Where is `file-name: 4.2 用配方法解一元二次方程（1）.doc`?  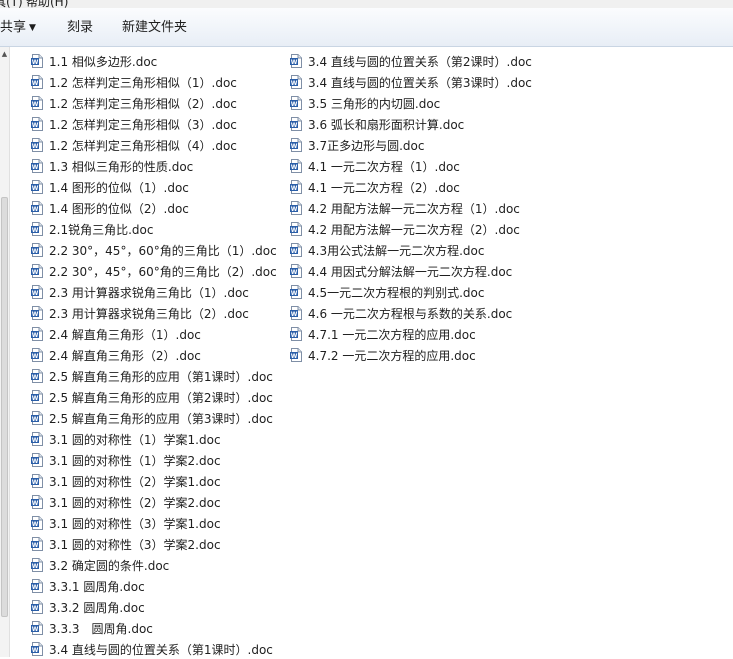 file-name: 4.2 用配方法解一元二次方程（1）.doc is located at coordinates (414, 208).